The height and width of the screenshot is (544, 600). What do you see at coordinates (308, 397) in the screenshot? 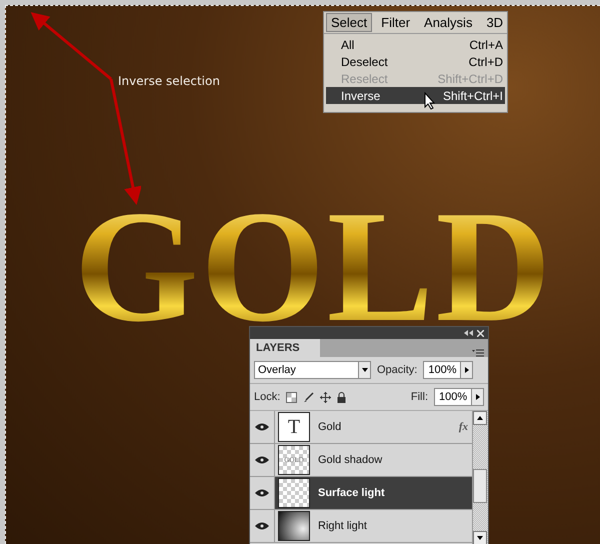
I see `brush-icon` at bounding box center [308, 397].